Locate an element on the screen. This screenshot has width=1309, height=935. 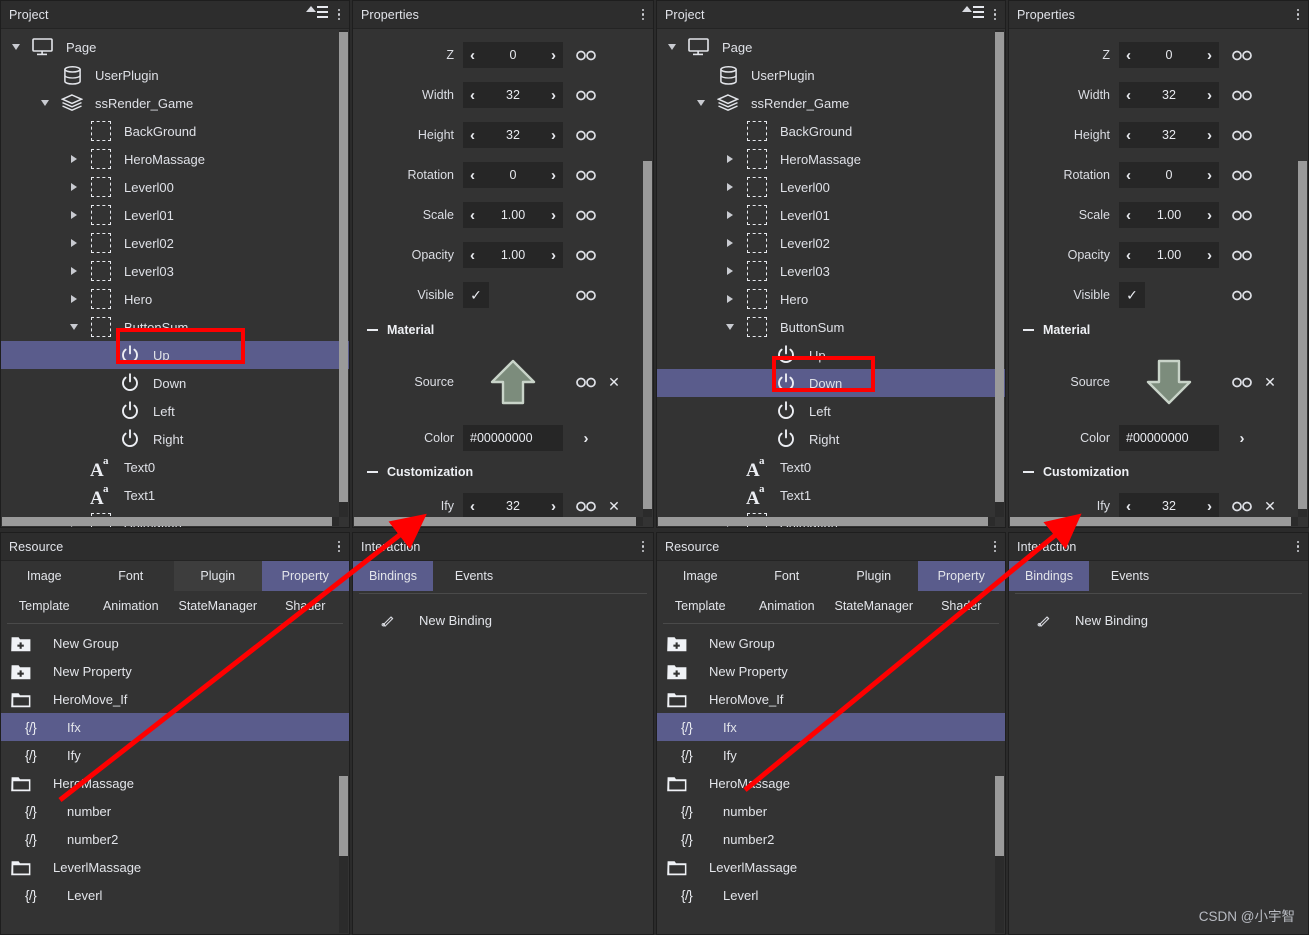
resource-list-item: HeroMove_If is located at coordinates (175, 699).